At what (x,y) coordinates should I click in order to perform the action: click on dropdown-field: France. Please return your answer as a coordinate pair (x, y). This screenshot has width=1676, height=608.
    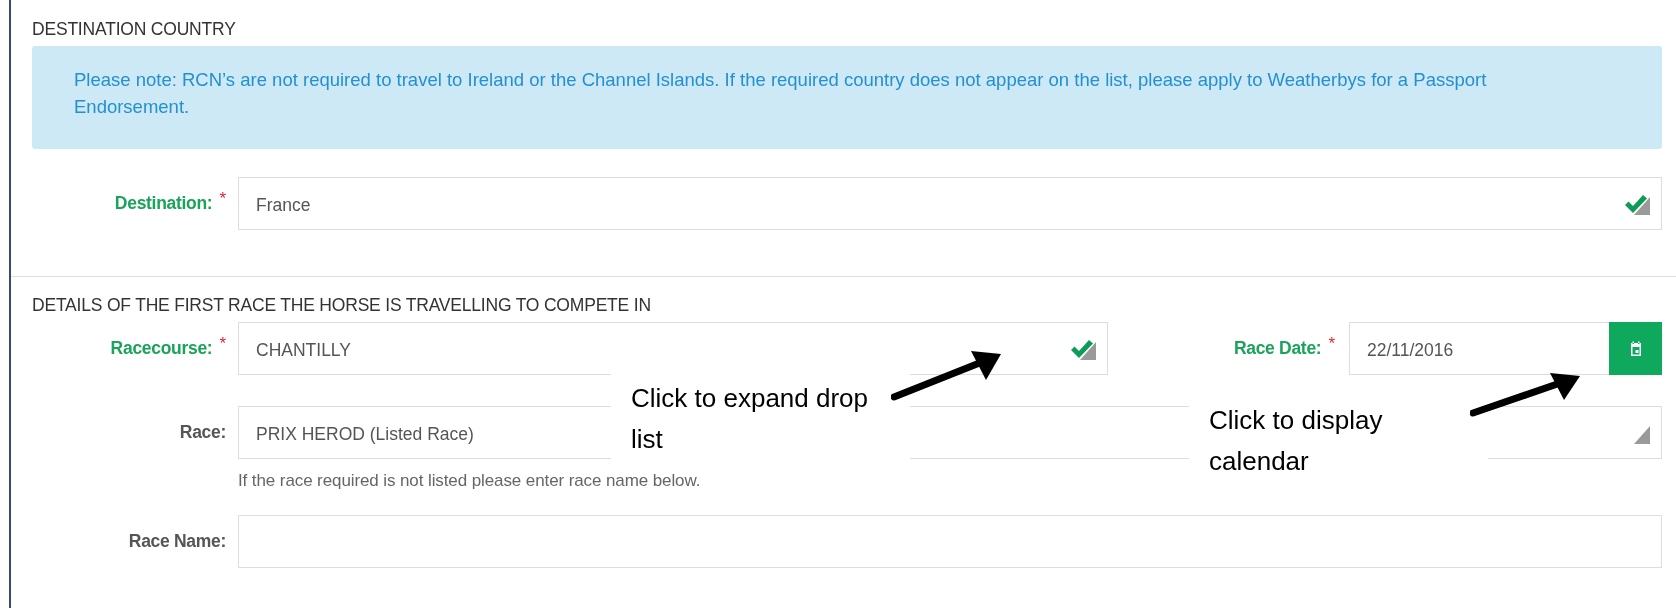
    Looking at the image, I should click on (950, 203).